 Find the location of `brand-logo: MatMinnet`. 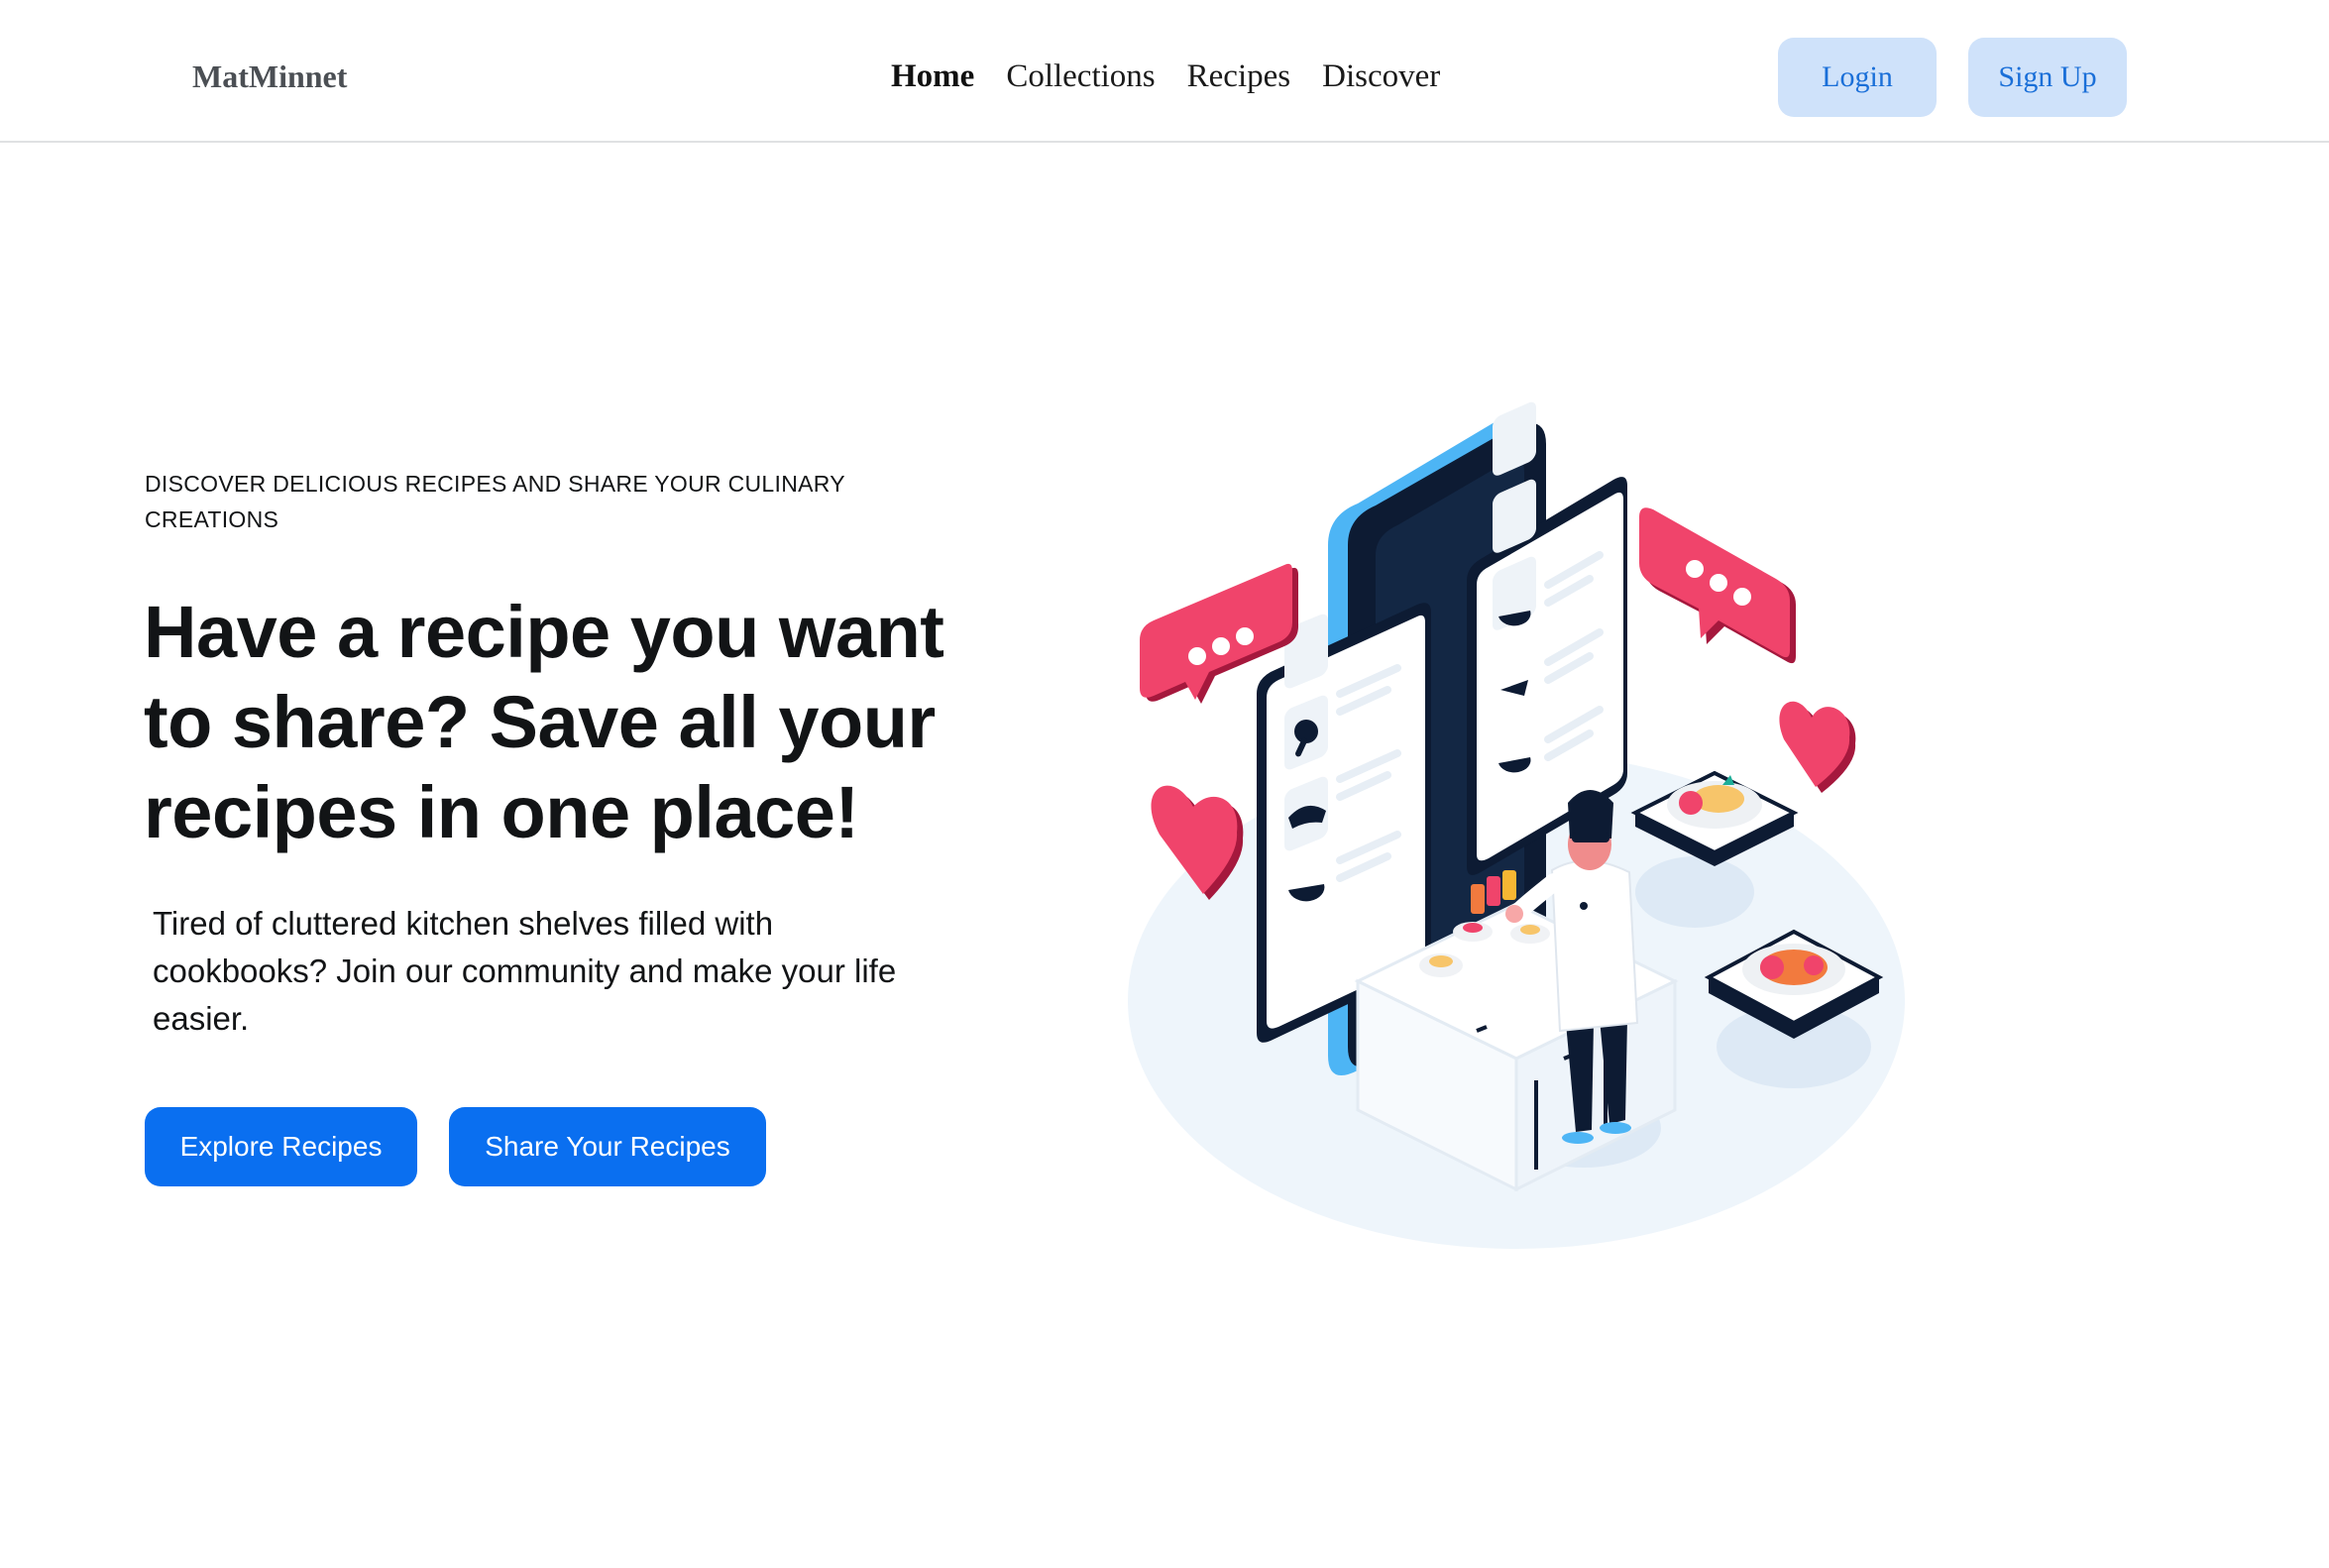

brand-logo: MatMinnet is located at coordinates (269, 76).